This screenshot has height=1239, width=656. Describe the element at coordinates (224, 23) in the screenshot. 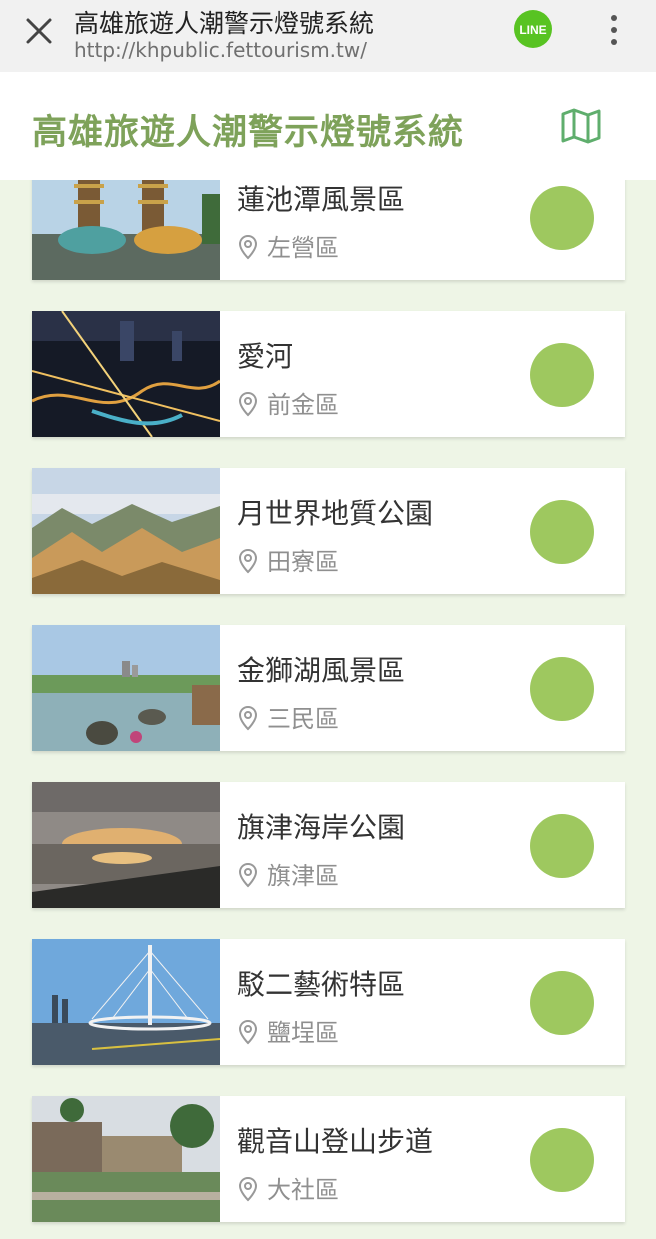

I see `browser-page-title: 高雄旅遊人潮警示燈號系統` at that location.